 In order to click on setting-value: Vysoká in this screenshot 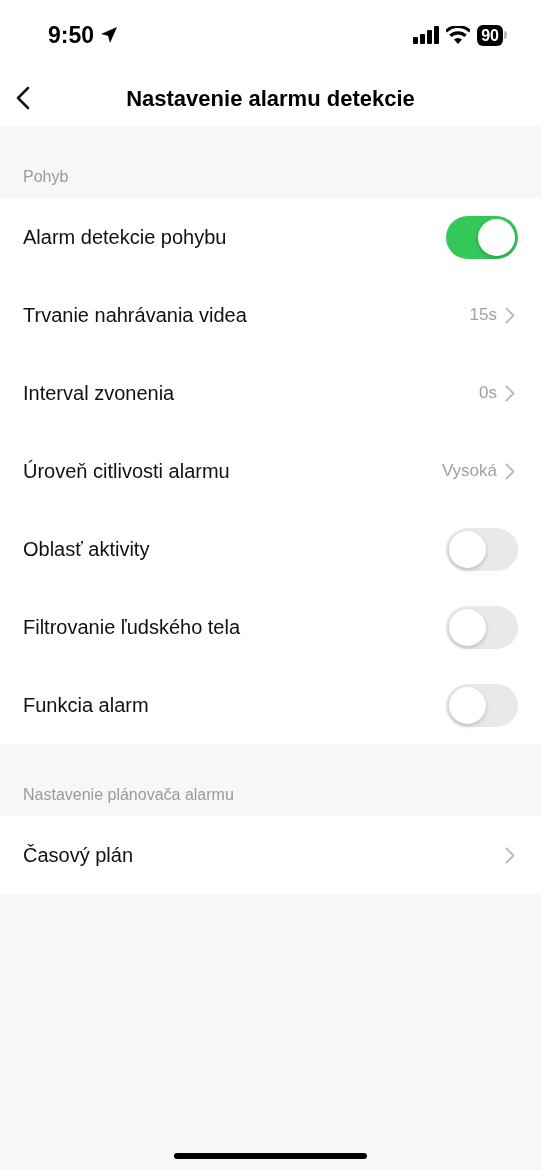, I will do `click(469, 471)`.